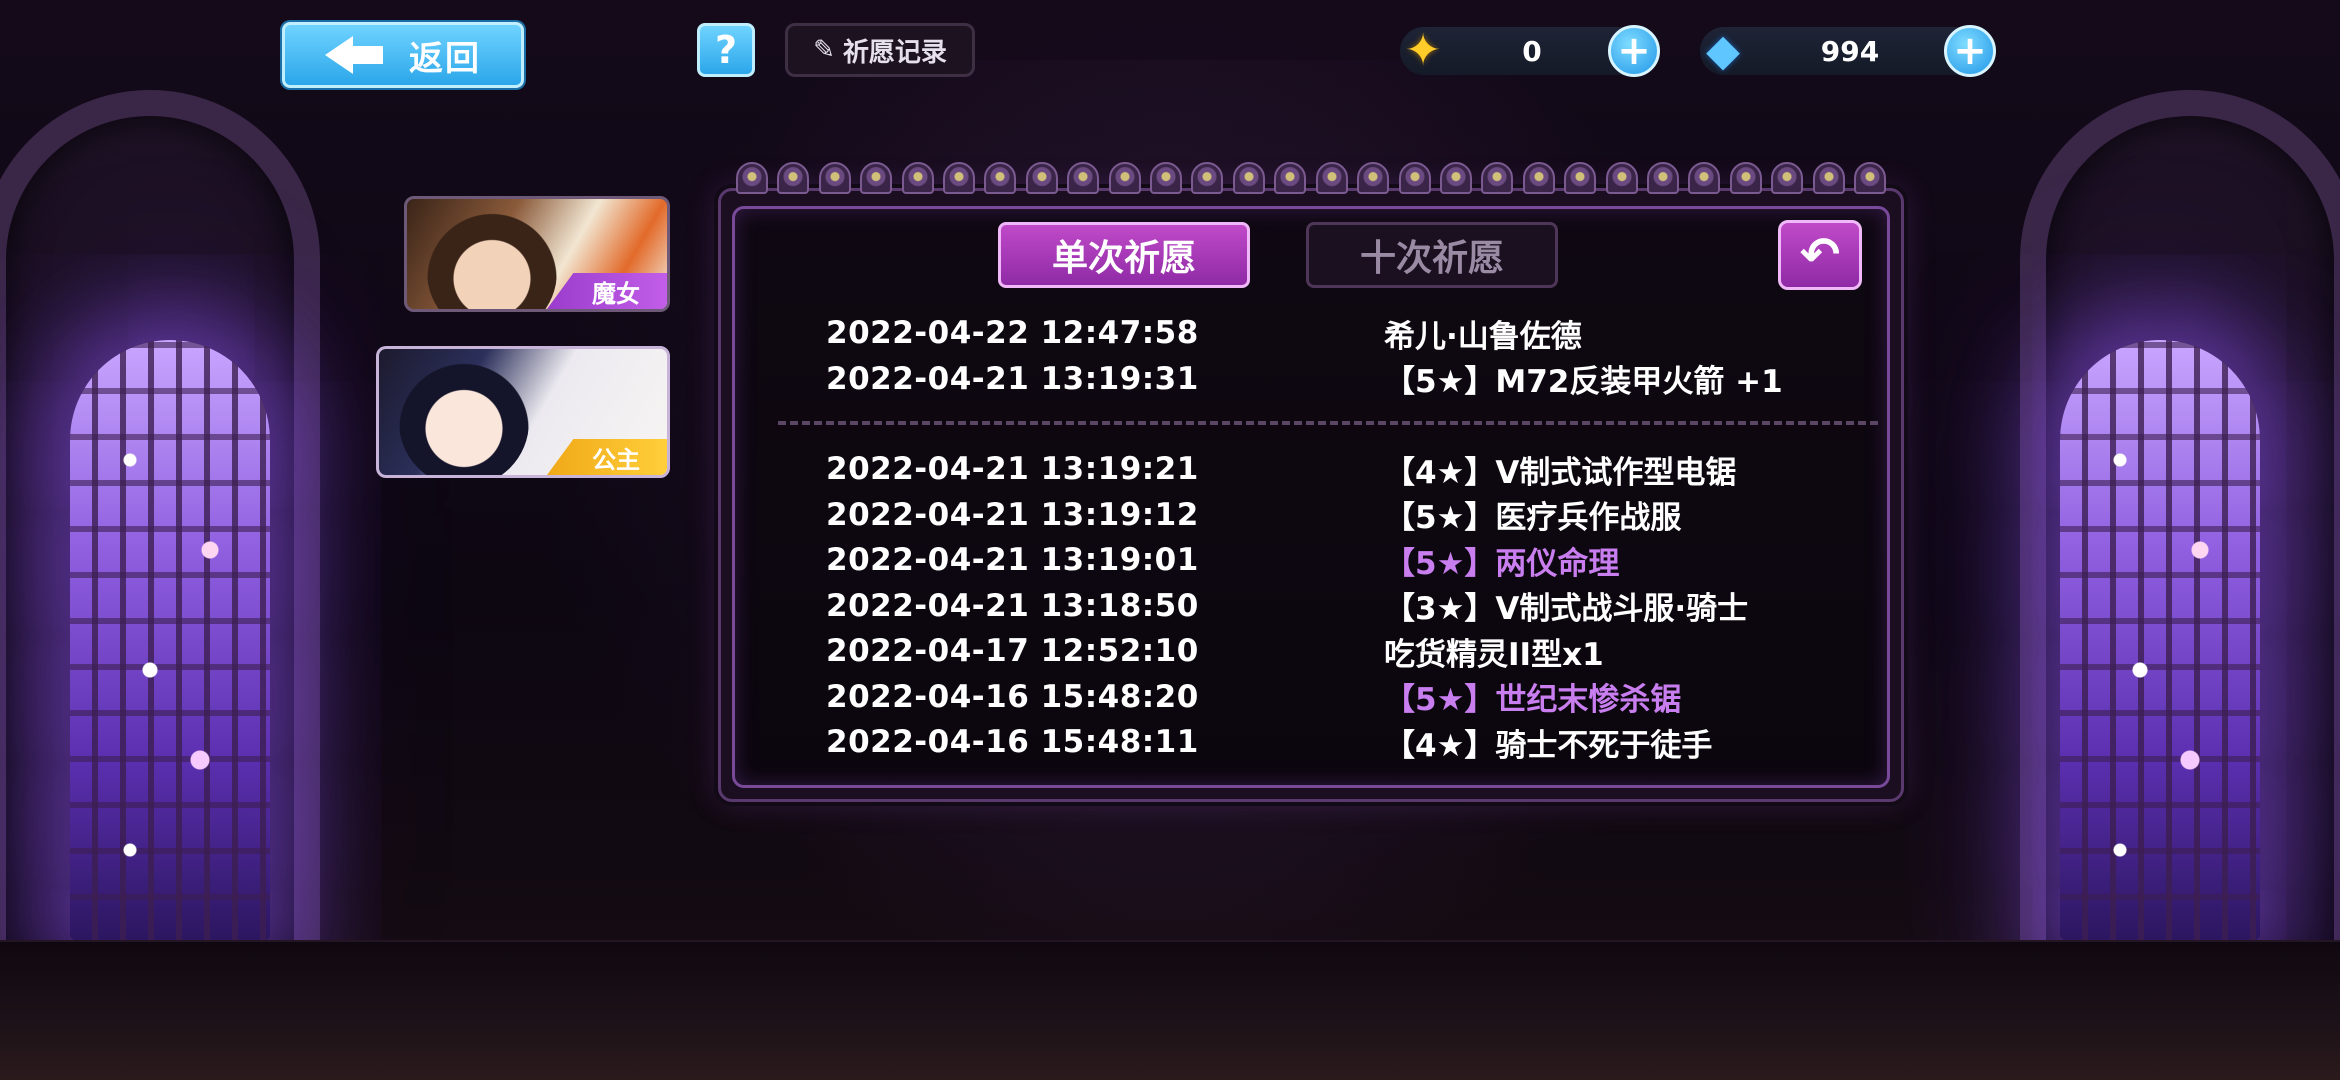 The image size is (2340, 1080). Describe the element at coordinates (445, 58) in the screenshot. I see `back-label: 返回` at that location.